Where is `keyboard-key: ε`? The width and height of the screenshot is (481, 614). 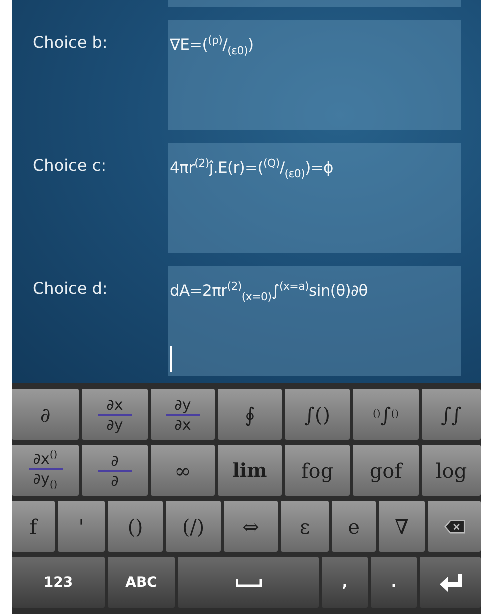 keyboard-key: ε is located at coordinates (305, 526).